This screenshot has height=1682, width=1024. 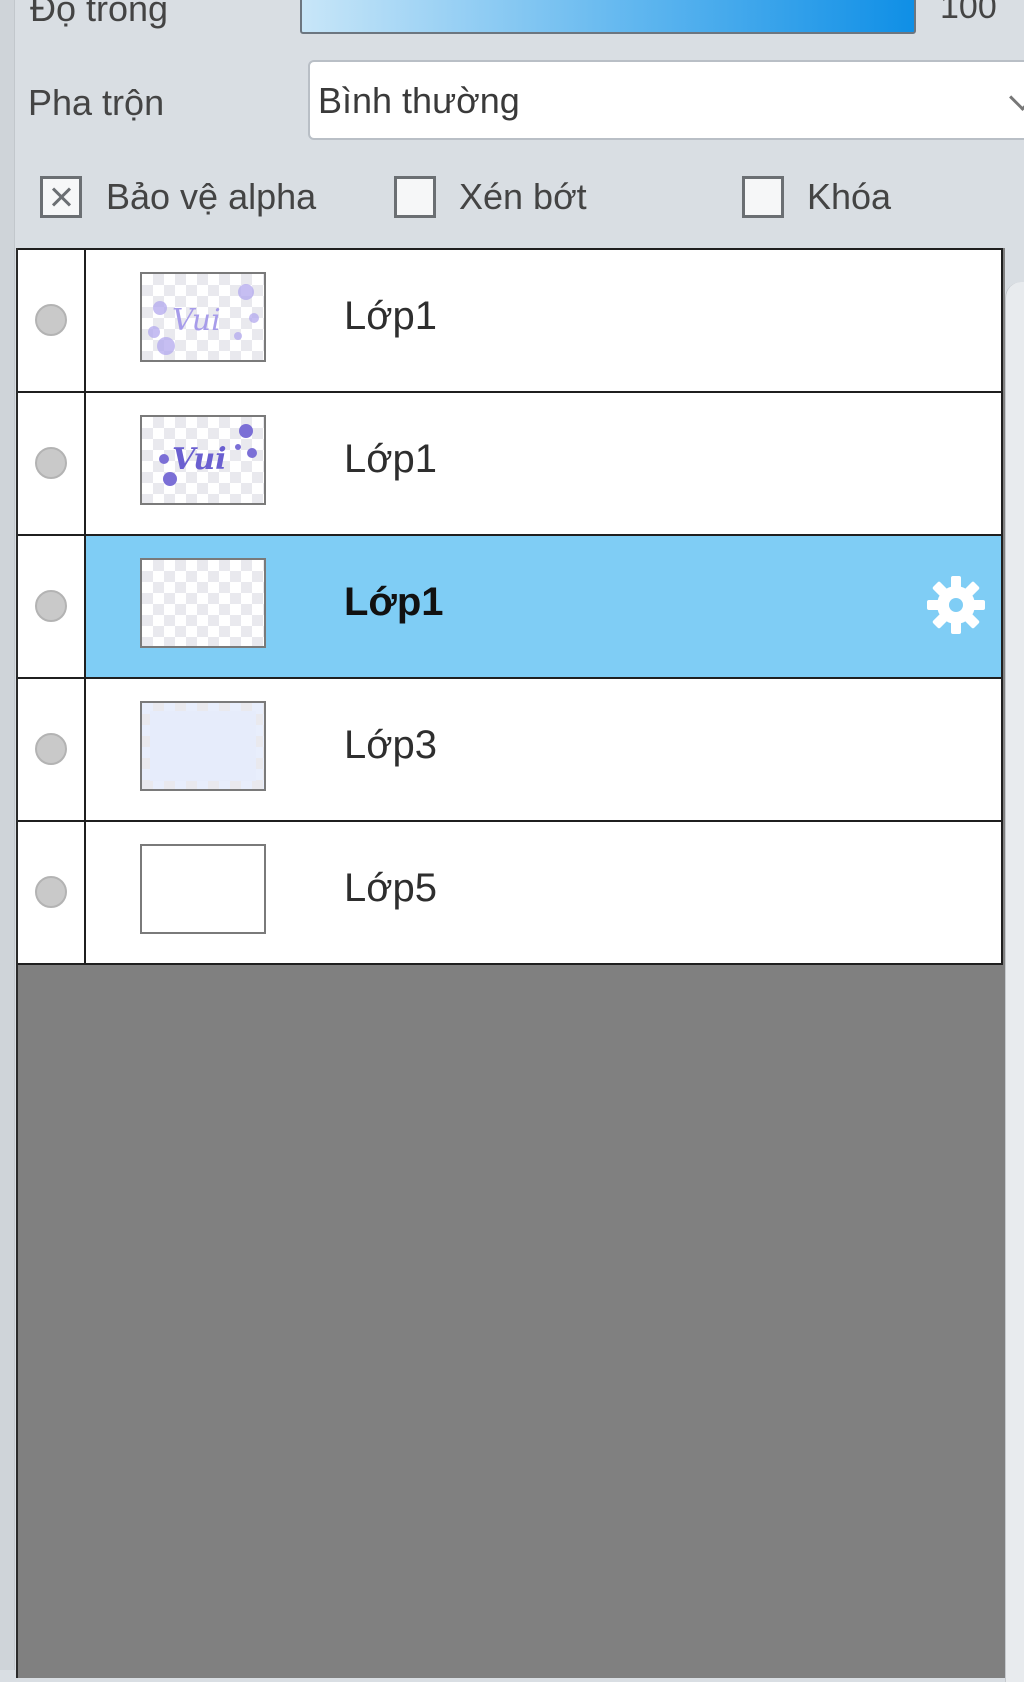 I want to click on layer-name: Lớp3, so click(x=390, y=745).